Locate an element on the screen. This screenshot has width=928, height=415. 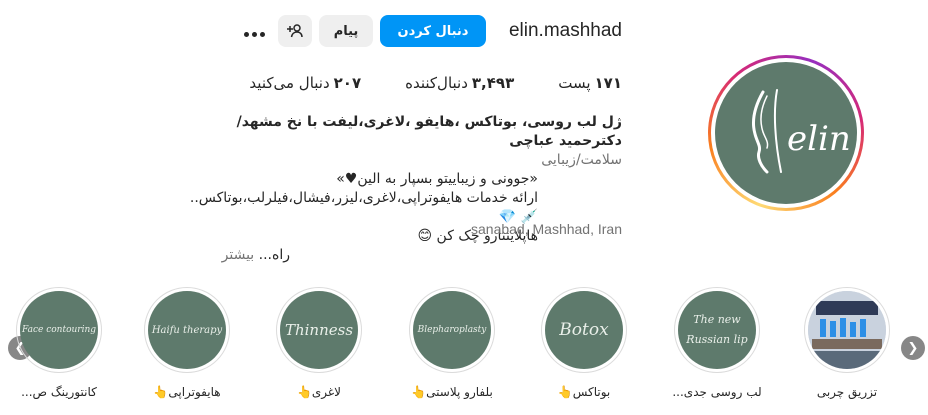
highlight-ring: Thinness is located at coordinates (319, 330).